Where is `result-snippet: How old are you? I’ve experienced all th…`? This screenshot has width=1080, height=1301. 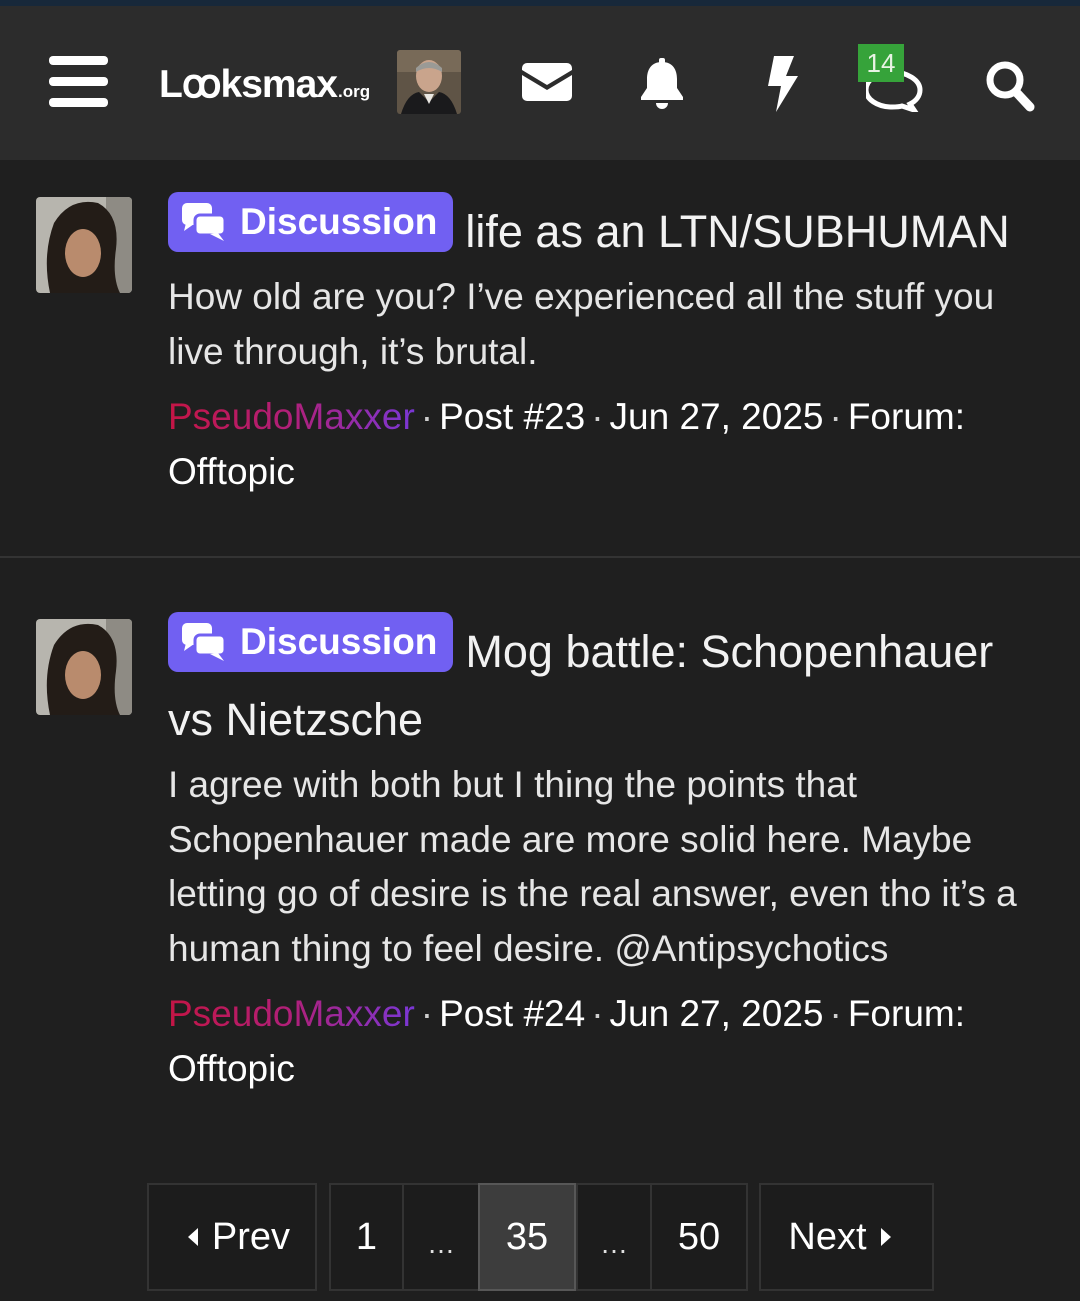 result-snippet: How old are you? I’ve experienced all th… is located at coordinates (581, 324).